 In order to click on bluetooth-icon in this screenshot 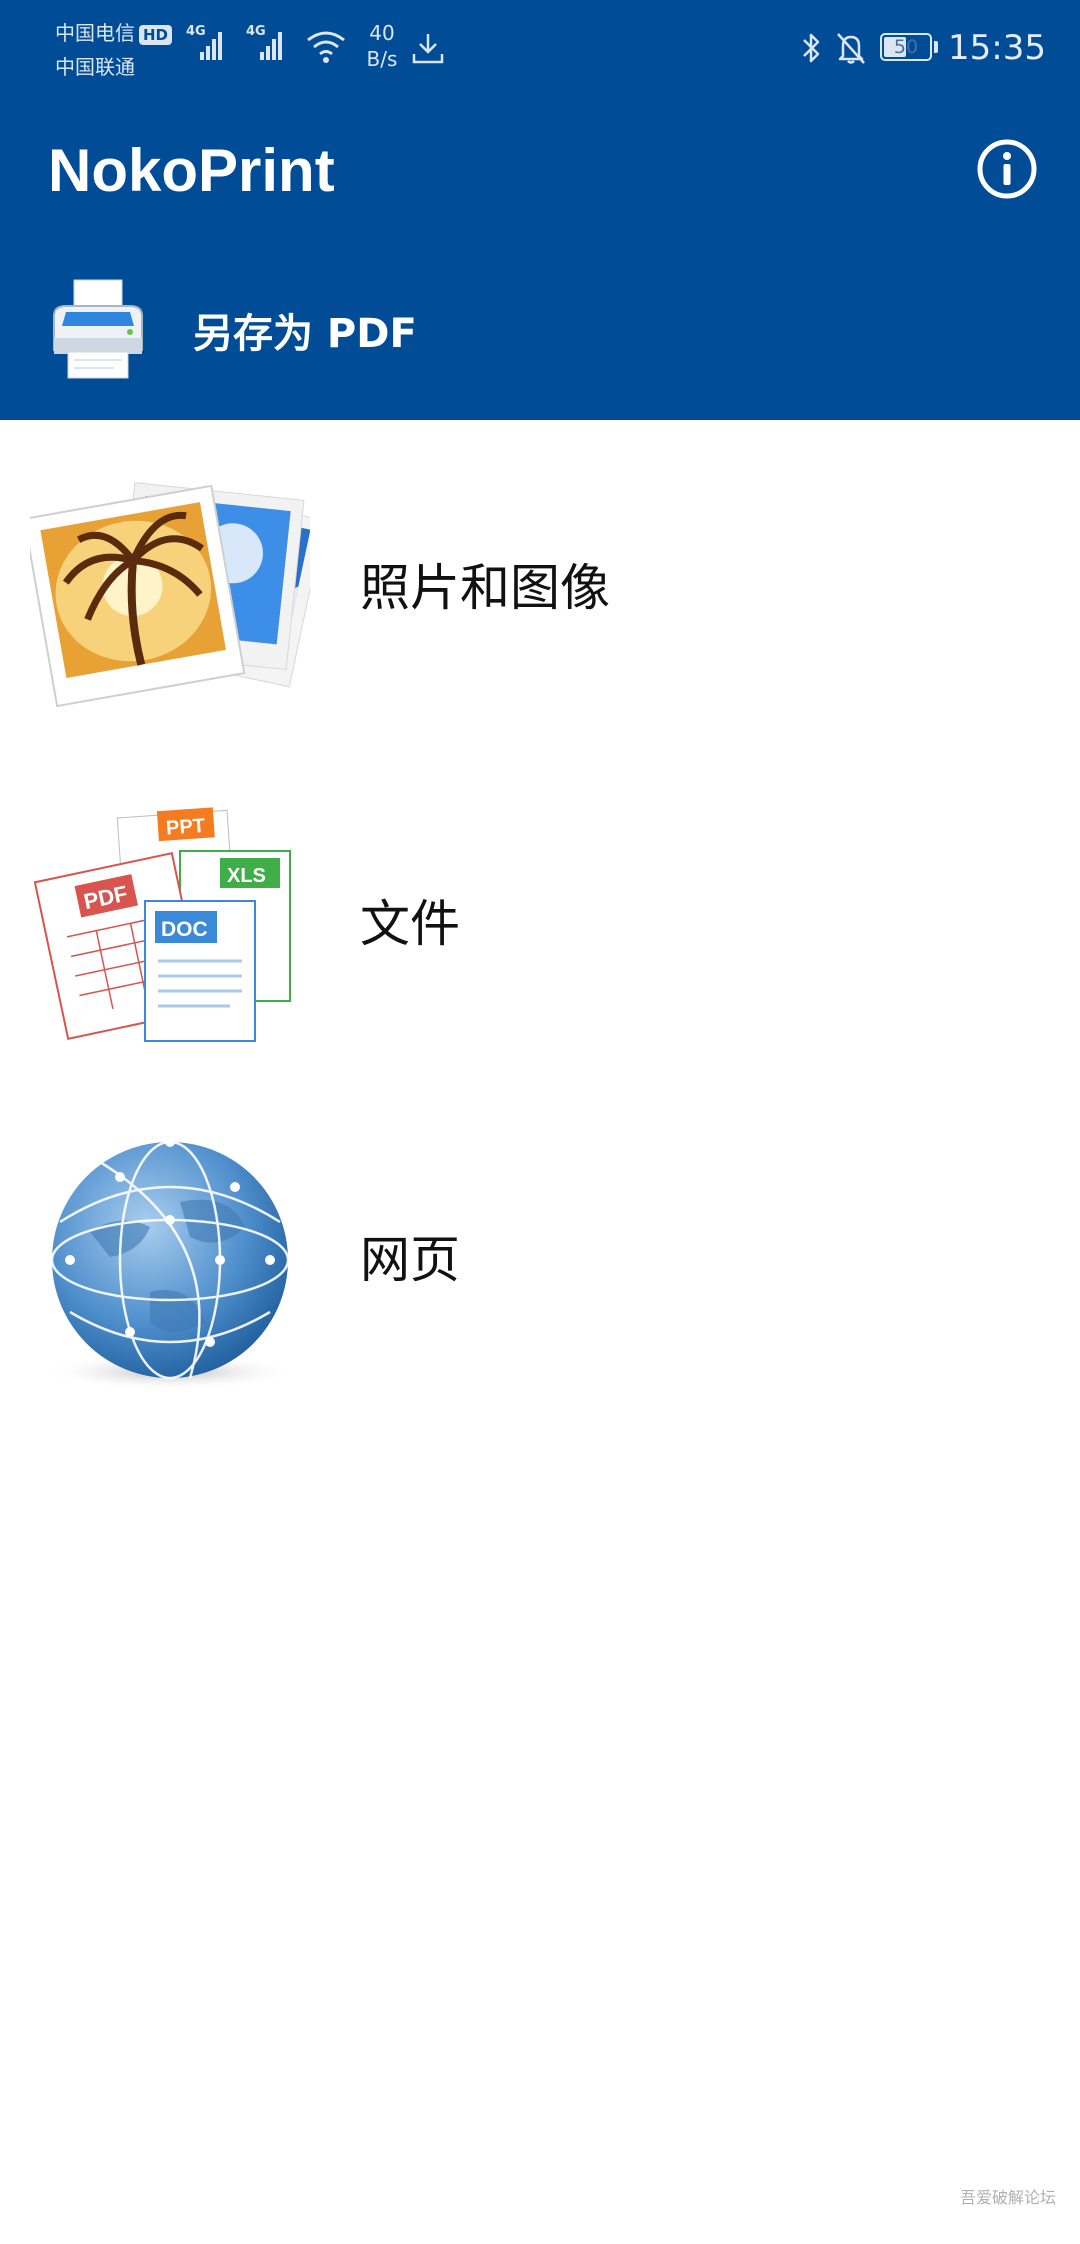, I will do `click(811, 48)`.